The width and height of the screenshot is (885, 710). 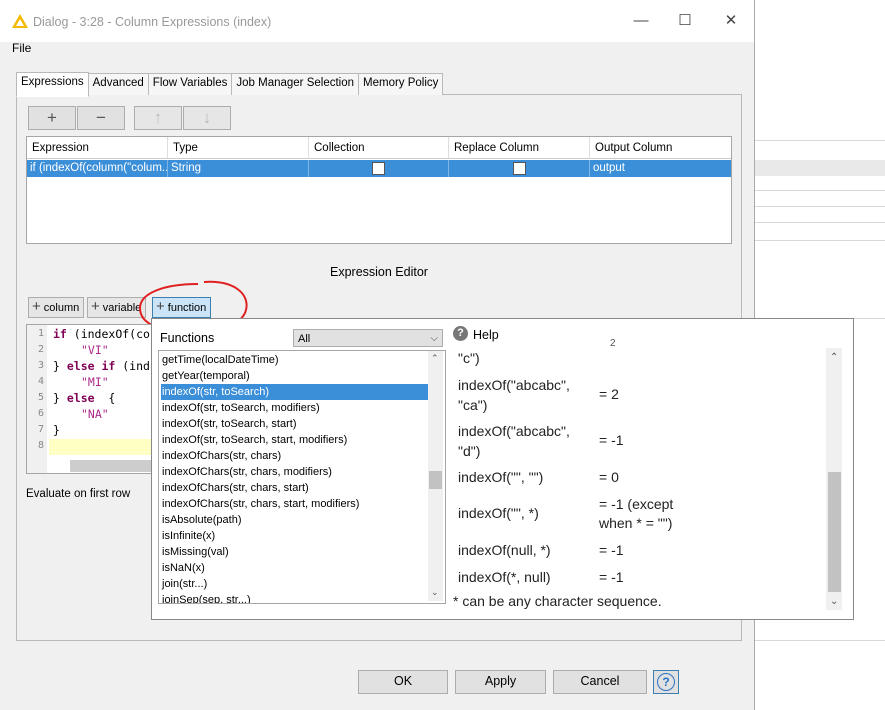 What do you see at coordinates (460, 333) in the screenshot?
I see `help-icon: ?` at bounding box center [460, 333].